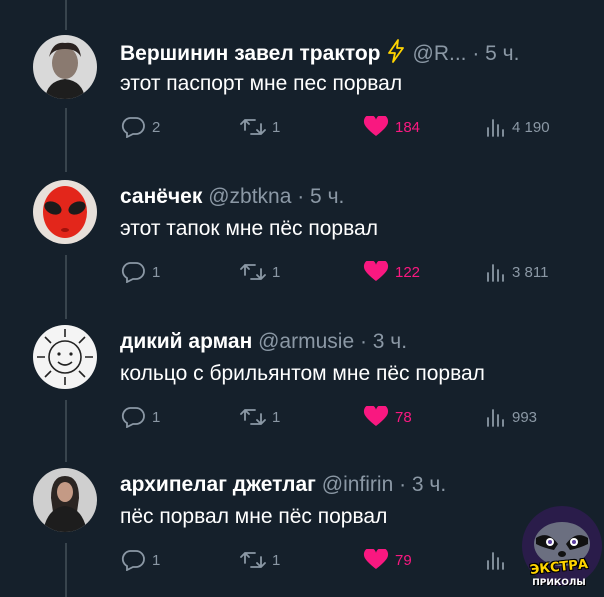 The height and width of the screenshot is (597, 604). What do you see at coordinates (302, 373) in the screenshot?
I see `tweet-text: кольцо с брильянтом мне пёс порвал` at bounding box center [302, 373].